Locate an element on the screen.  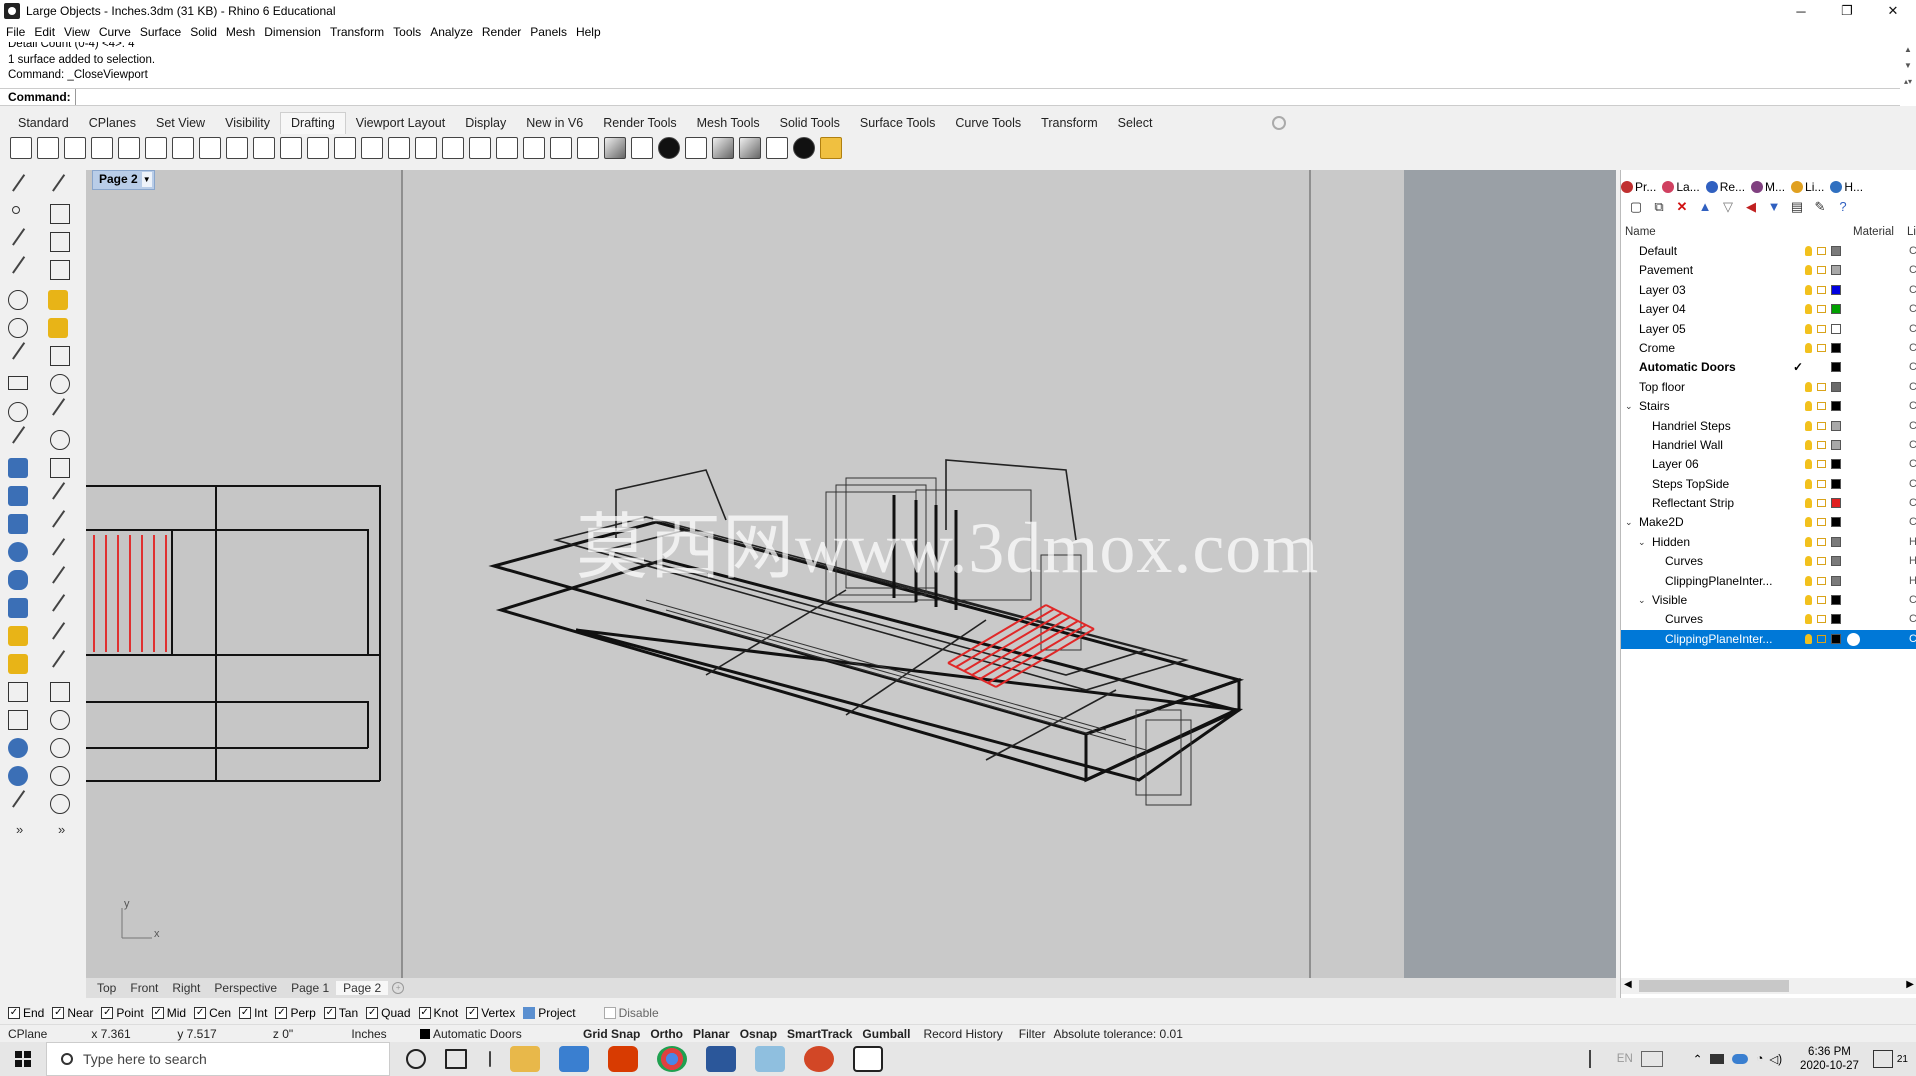
move-to-parent-icon: ◀ is located at coordinates (1751, 207).